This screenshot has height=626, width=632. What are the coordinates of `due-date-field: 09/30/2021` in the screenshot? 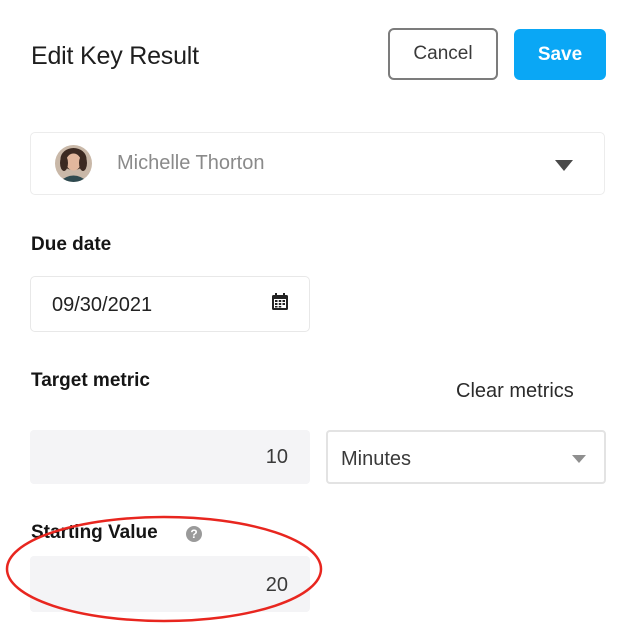 It's located at (170, 304).